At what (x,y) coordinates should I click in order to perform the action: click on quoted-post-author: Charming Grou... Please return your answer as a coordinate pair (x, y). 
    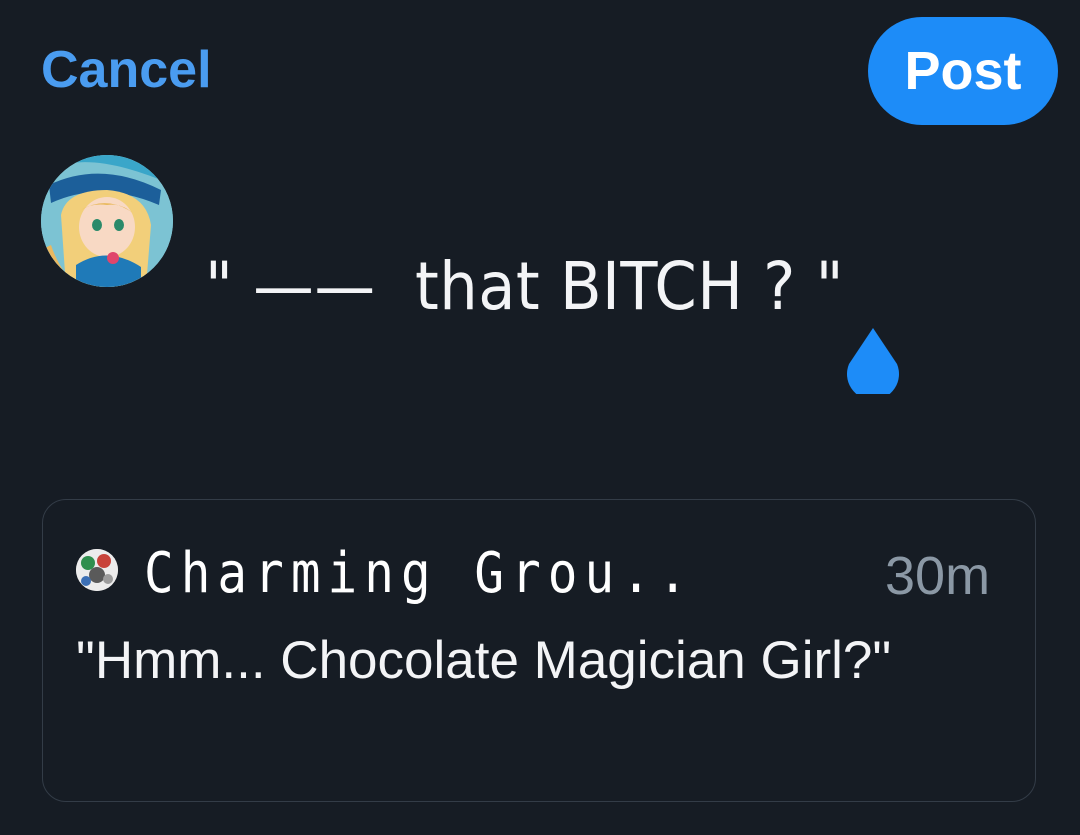
    Looking at the image, I should click on (419, 573).